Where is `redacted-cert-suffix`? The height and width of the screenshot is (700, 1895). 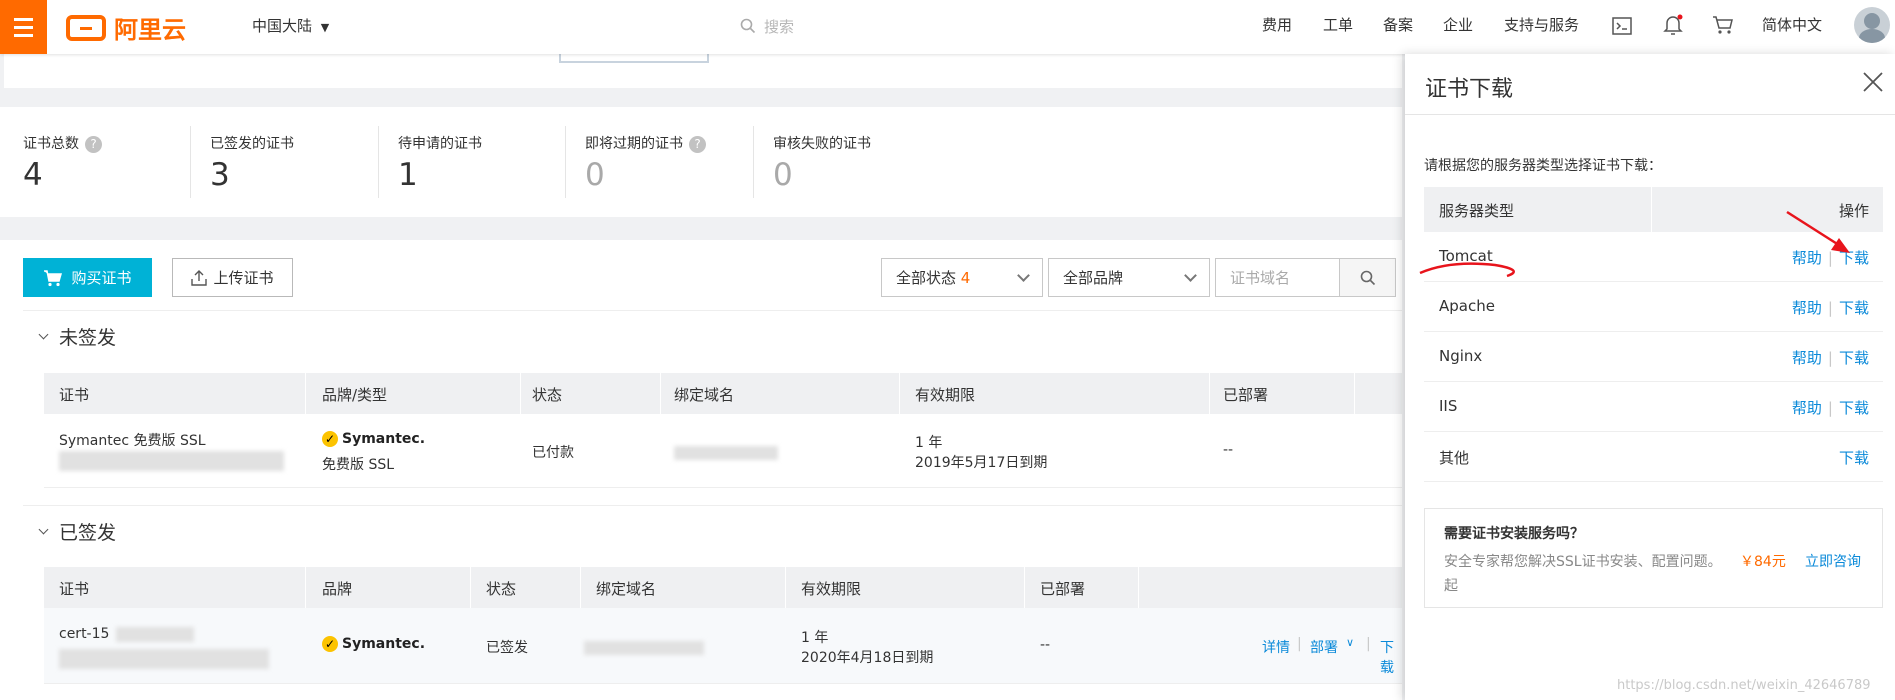
redacted-cert-suffix is located at coordinates (155, 634).